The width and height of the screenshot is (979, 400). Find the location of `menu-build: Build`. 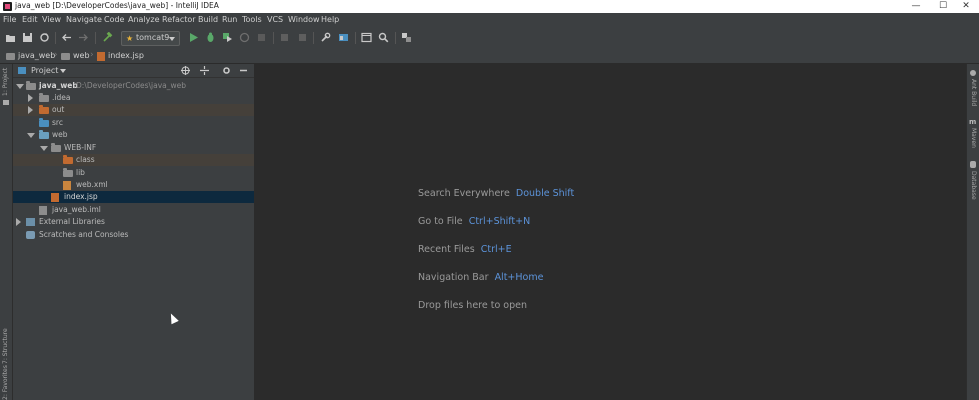

menu-build: Build is located at coordinates (208, 19).